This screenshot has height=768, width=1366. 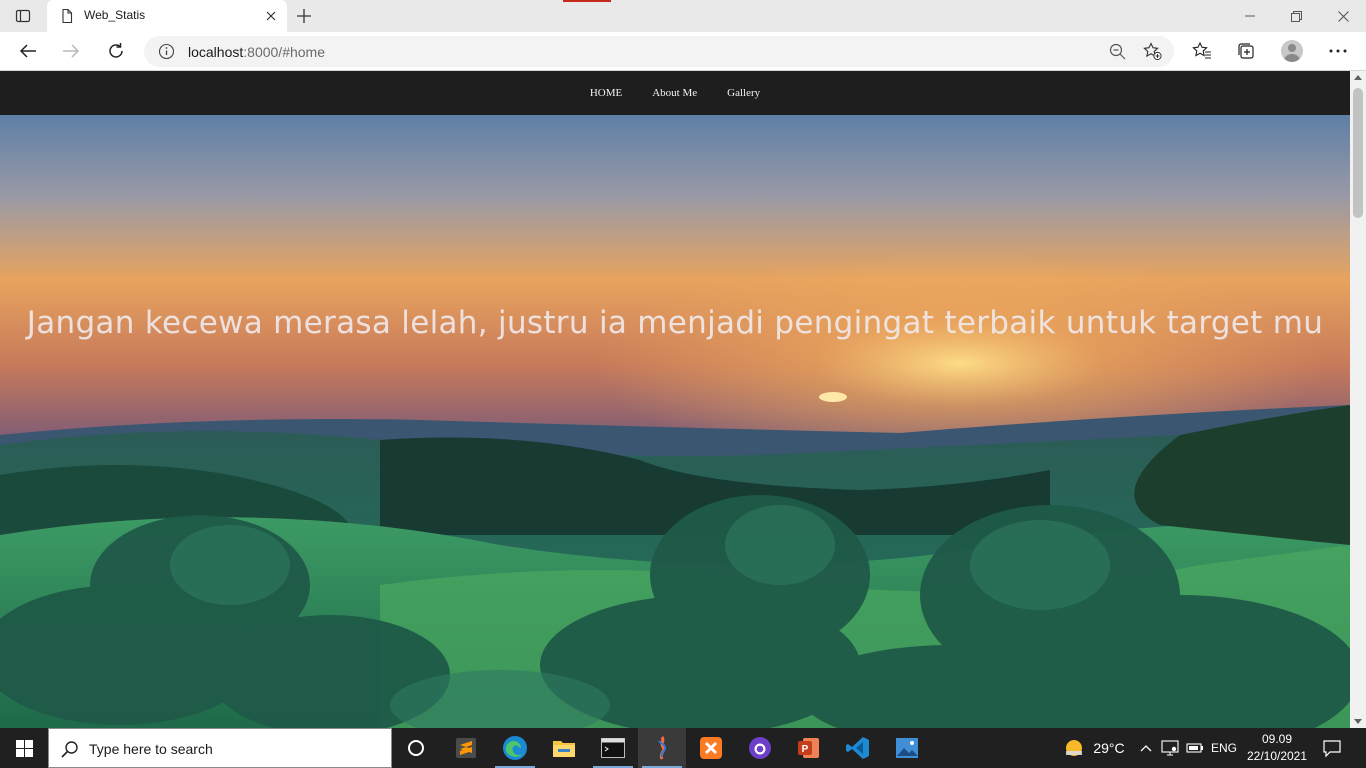 I want to click on close-tab-icon, so click(x=271, y=16).